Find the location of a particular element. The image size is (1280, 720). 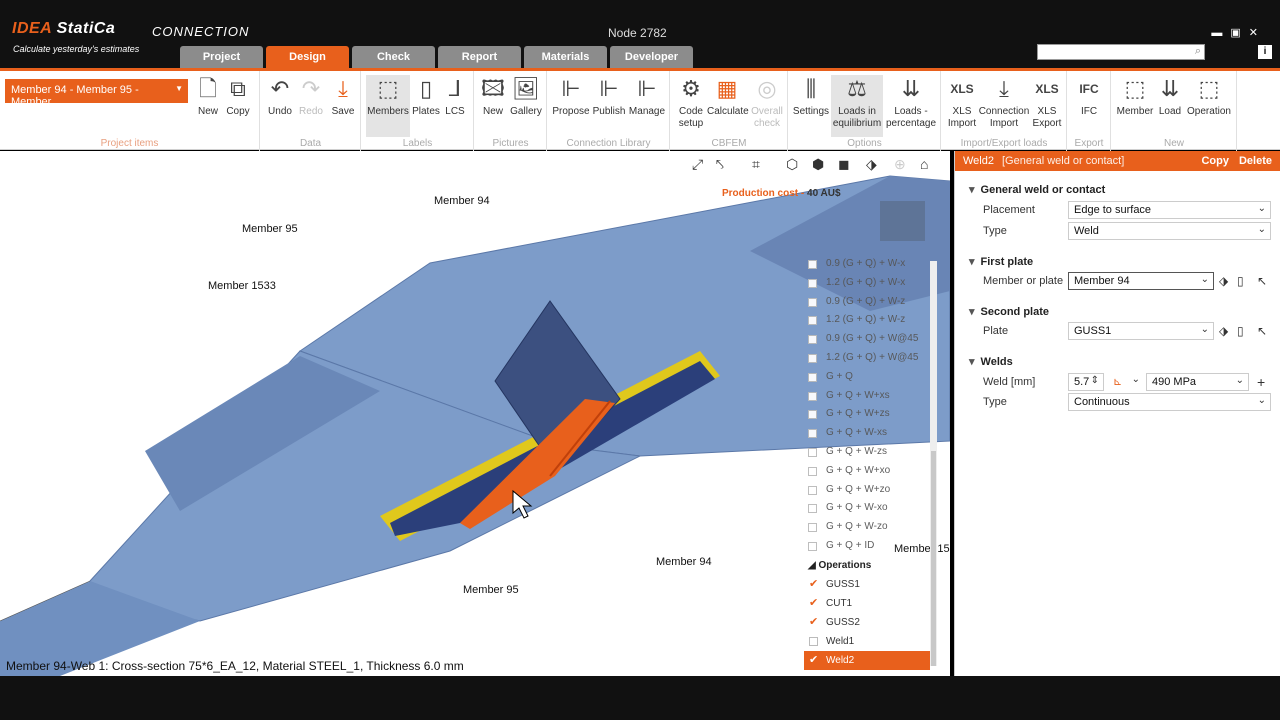

weld-size-input: 5.7 ⇕ is located at coordinates (1086, 382).